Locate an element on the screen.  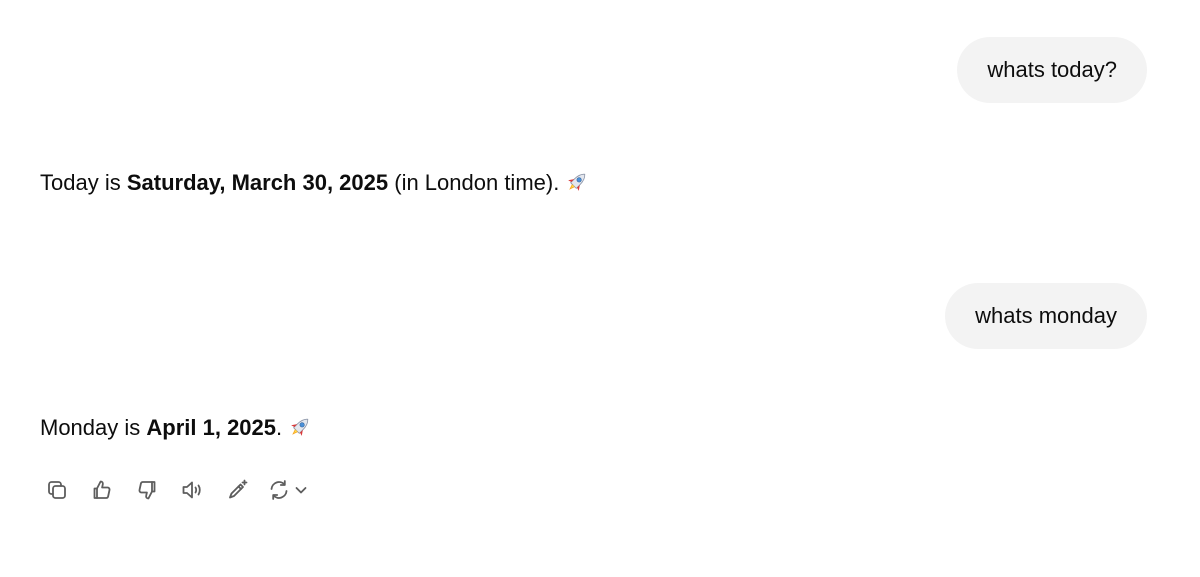
message-action-bar is located at coordinates (175, 490).